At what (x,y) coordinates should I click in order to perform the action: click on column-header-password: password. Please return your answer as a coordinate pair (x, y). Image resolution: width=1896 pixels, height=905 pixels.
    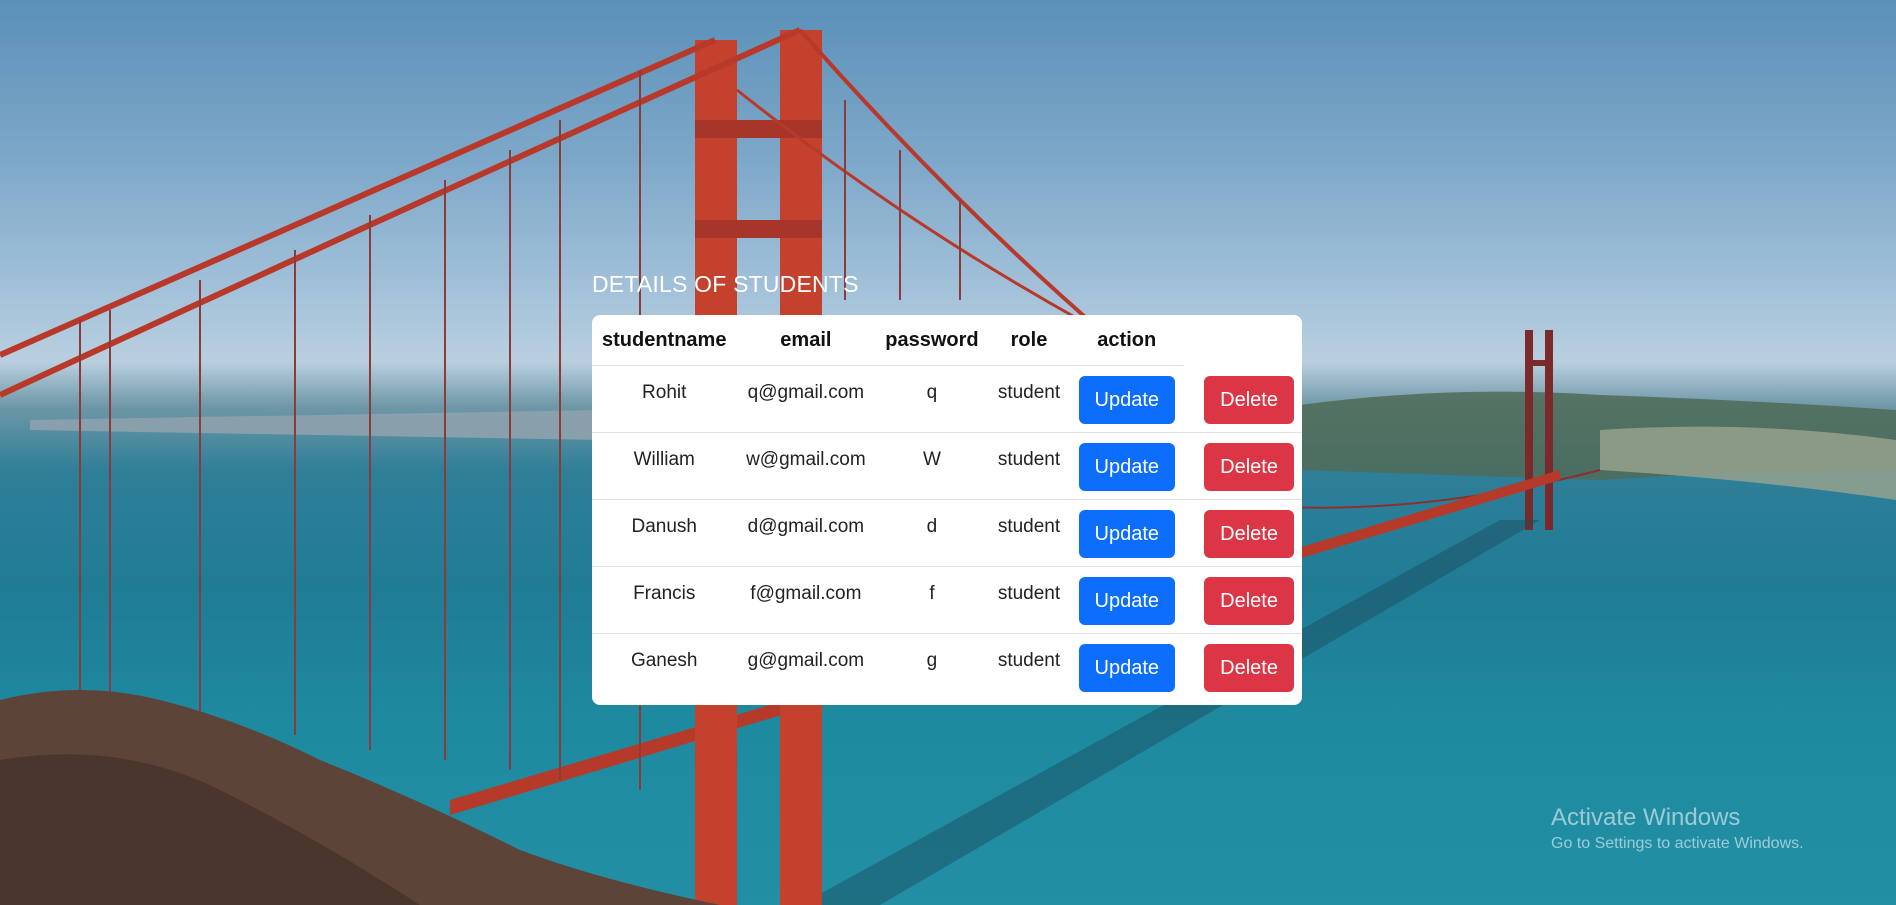
    Looking at the image, I should click on (932, 340).